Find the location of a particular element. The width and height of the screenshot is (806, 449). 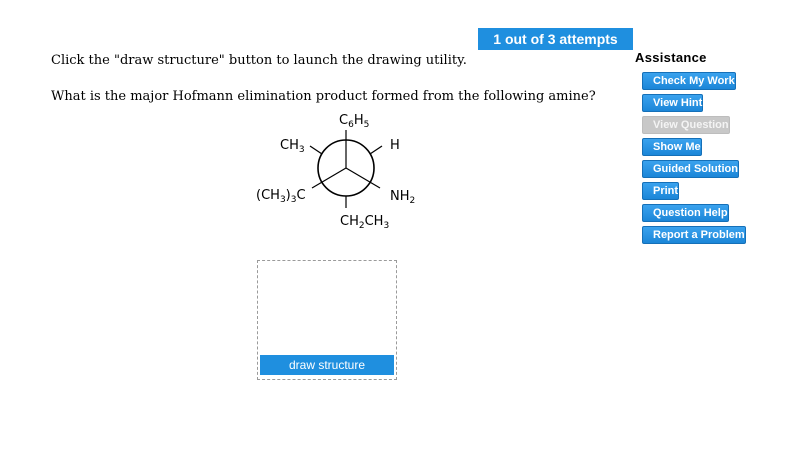

attempts-indicator: 1 out of 3 attempts is located at coordinates (555, 39).